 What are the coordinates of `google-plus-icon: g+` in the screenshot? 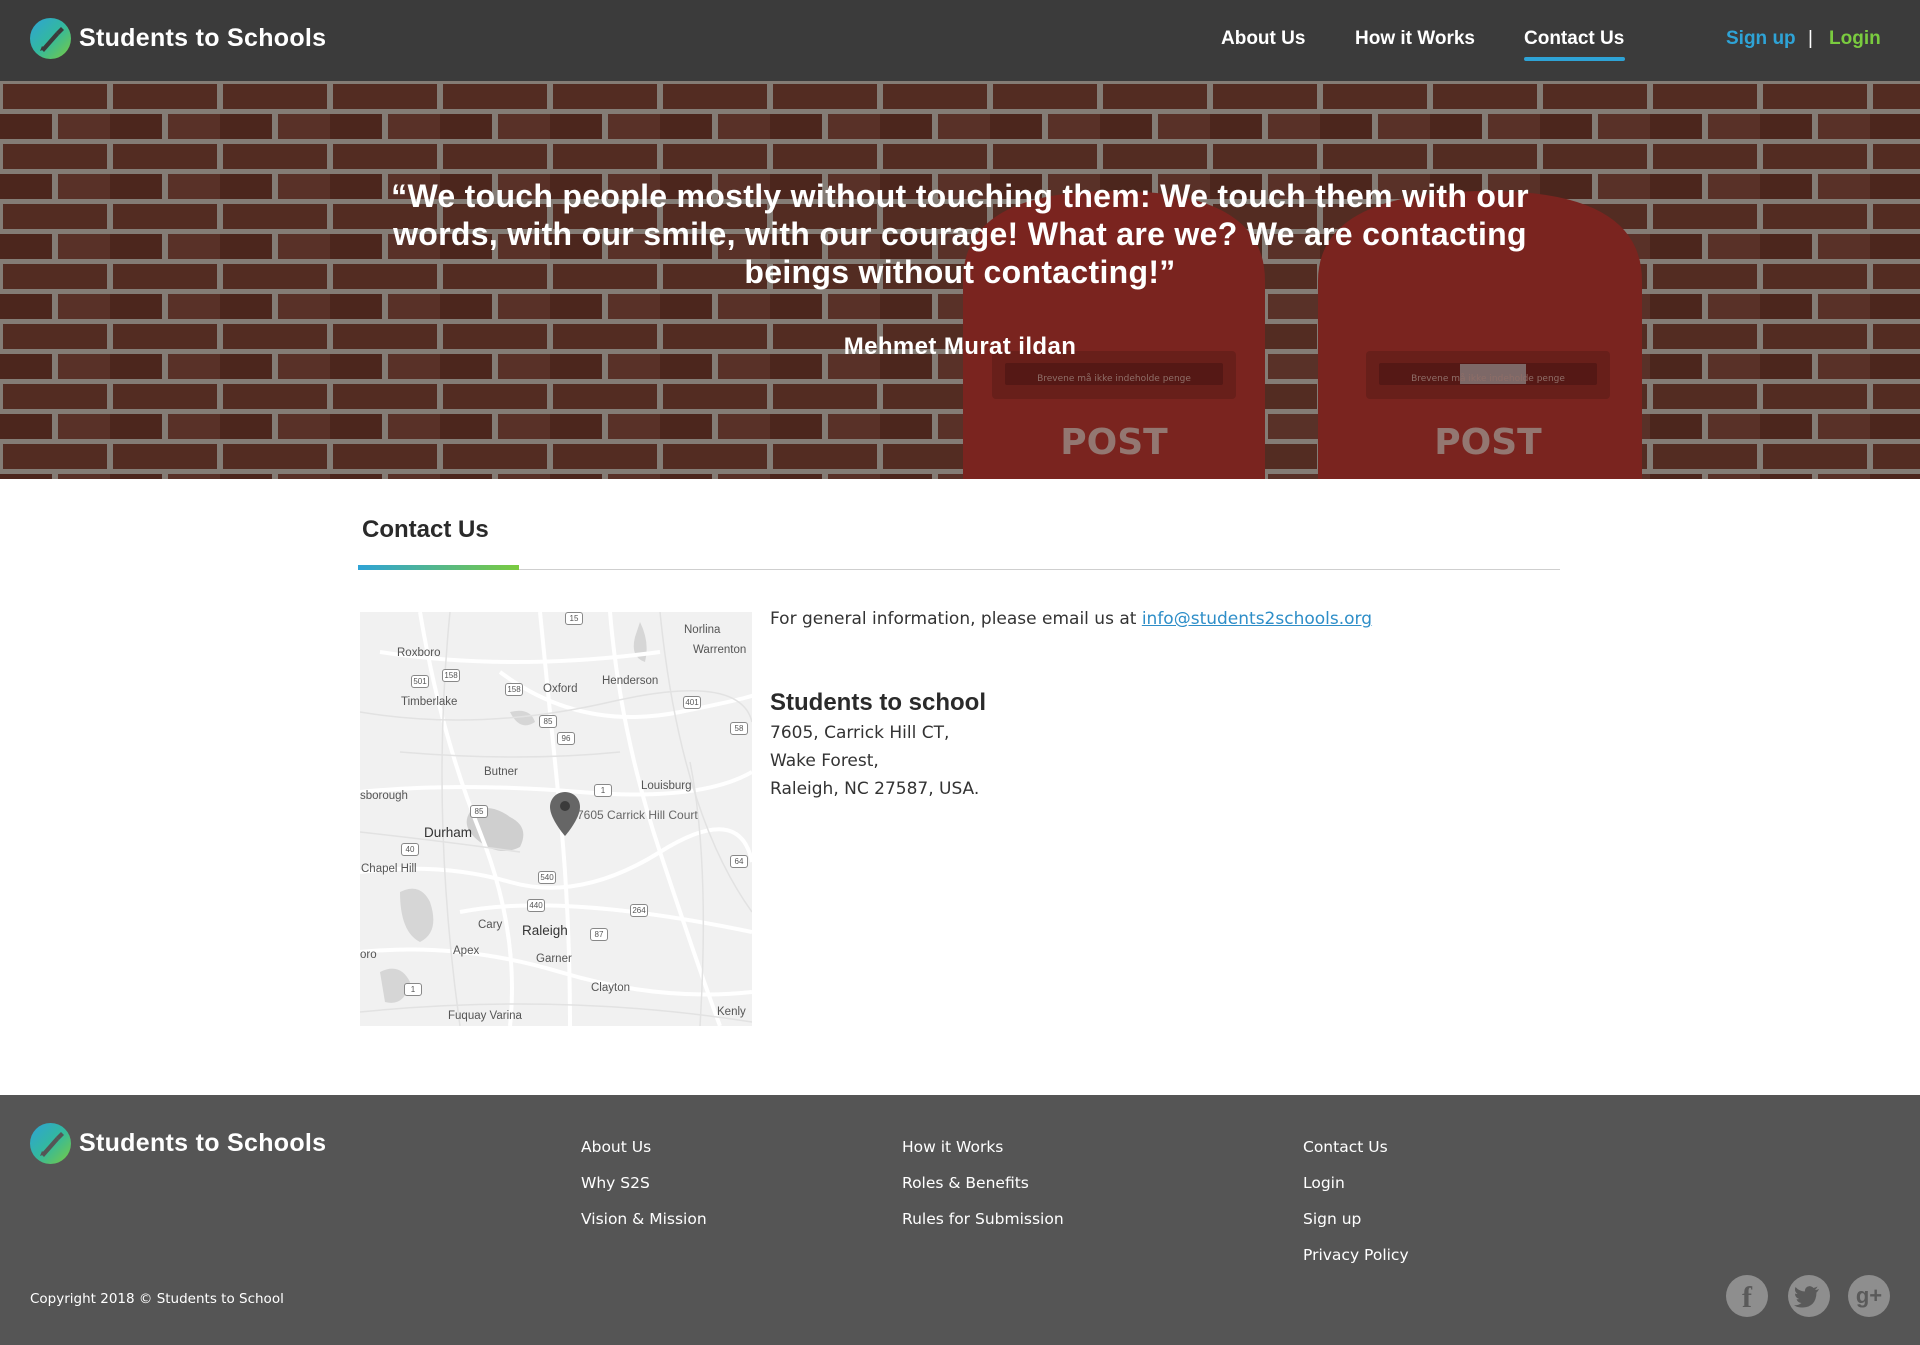 It's located at (1869, 1296).